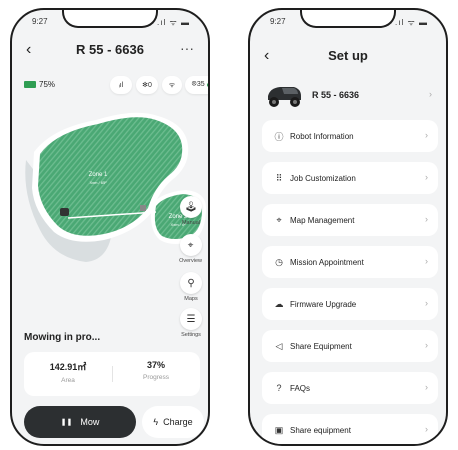 This screenshot has height=450, width=458. I want to click on mow-button: ❚❚ Mow, so click(80, 422).